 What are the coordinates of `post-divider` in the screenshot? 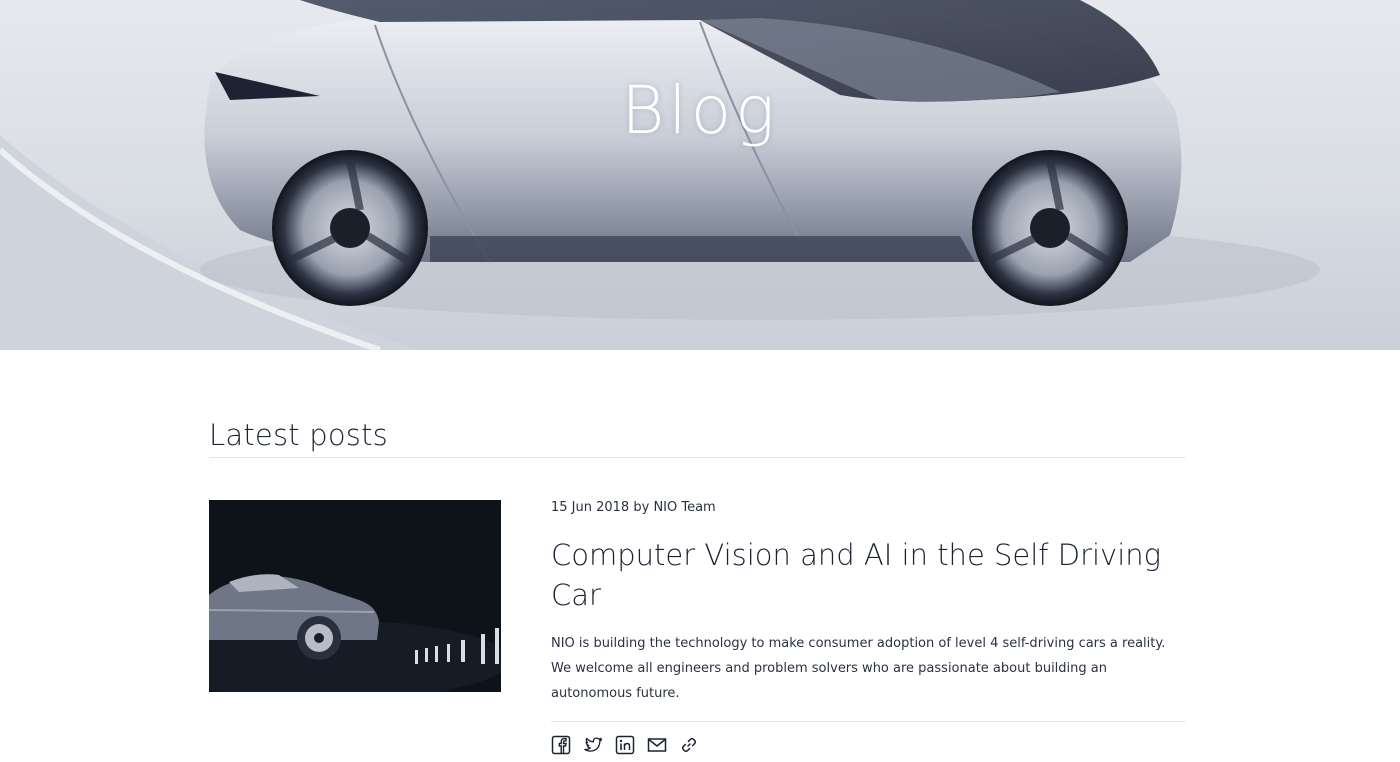 It's located at (868, 721).